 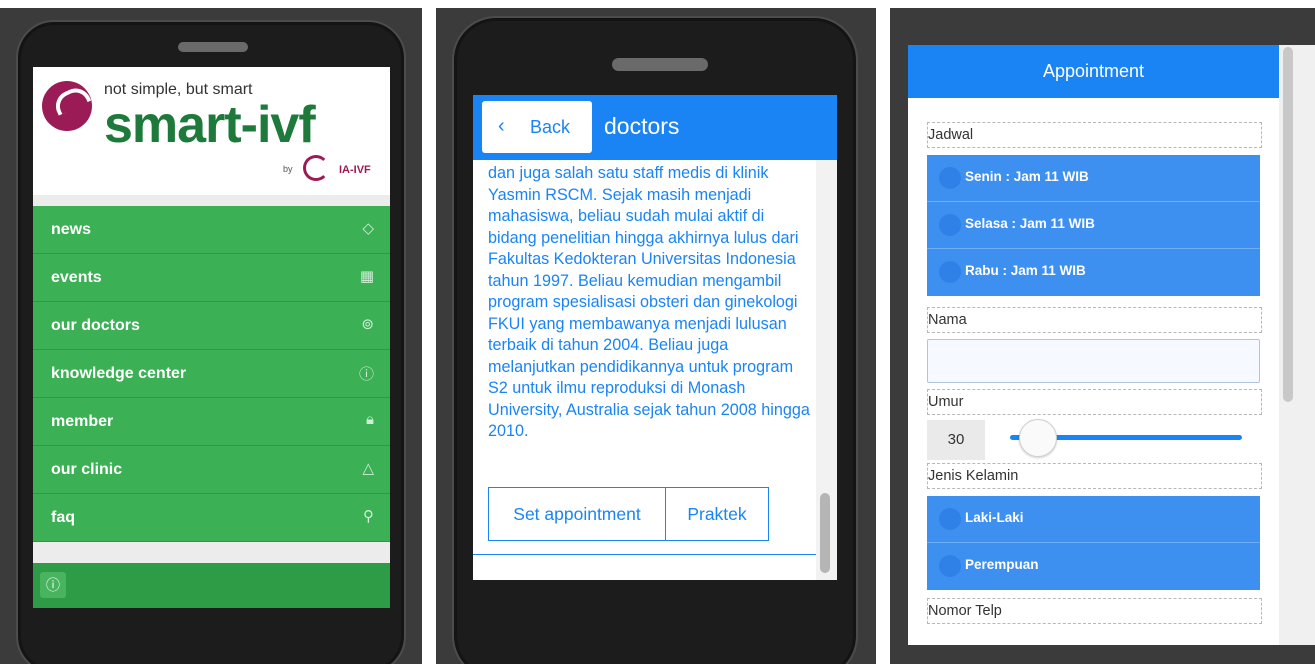 I want to click on page-title: doctors, so click(x=642, y=126).